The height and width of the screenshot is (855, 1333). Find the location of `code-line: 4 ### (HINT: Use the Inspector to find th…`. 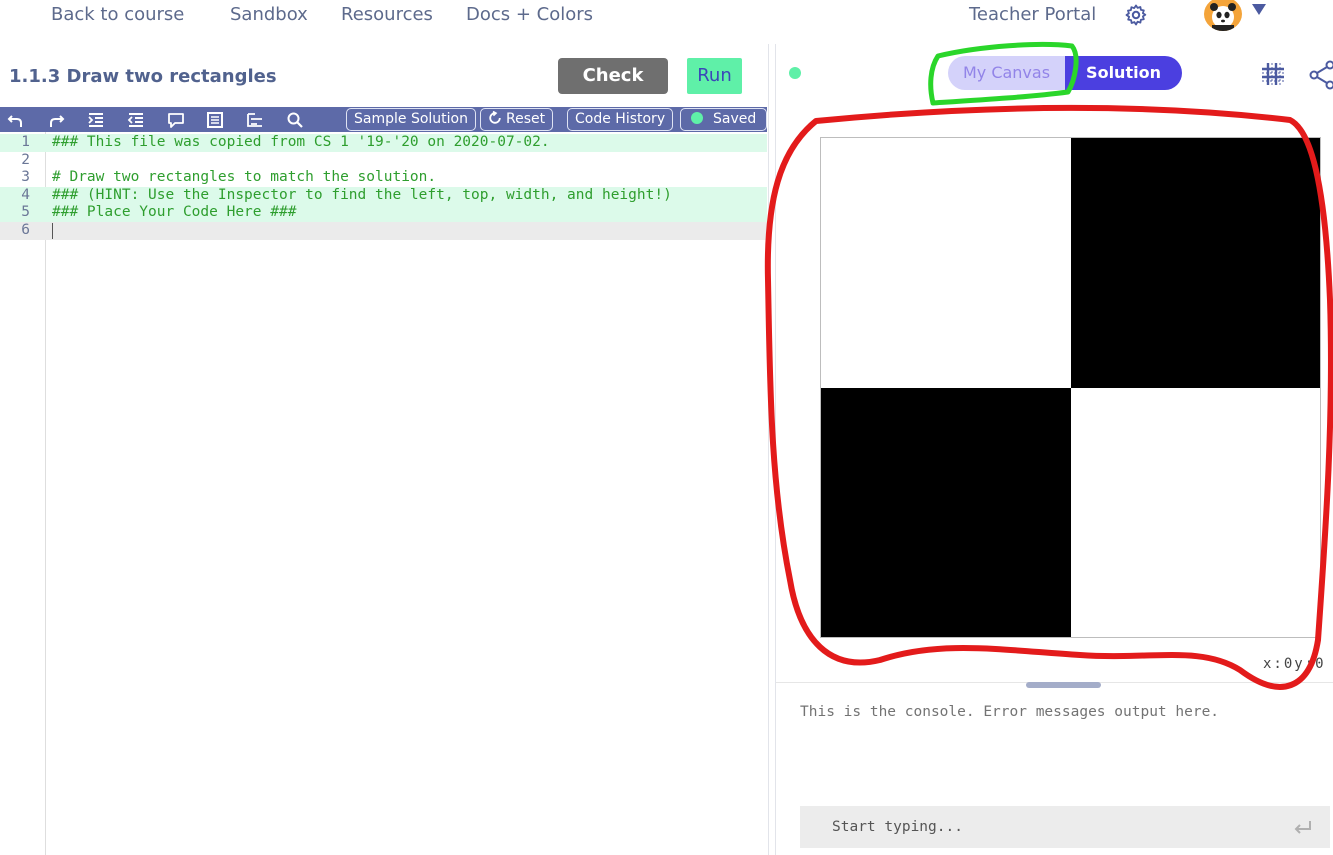

code-line: 4 ### (HINT: Use the Inspector to find th… is located at coordinates (383, 195).